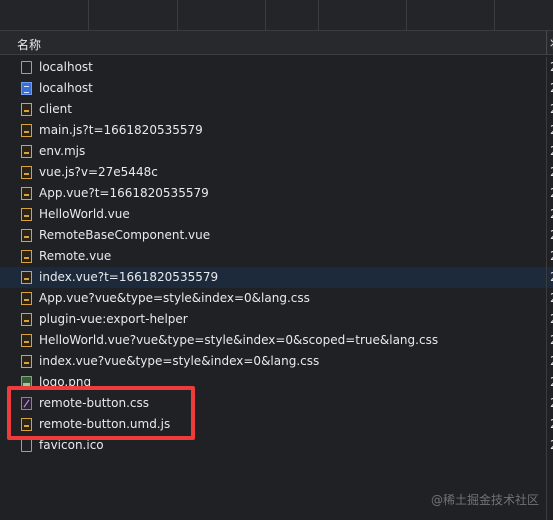 Image resolution: width=553 pixels, height=520 pixels. What do you see at coordinates (276, 109) in the screenshot?
I see `request-row: client2` at bounding box center [276, 109].